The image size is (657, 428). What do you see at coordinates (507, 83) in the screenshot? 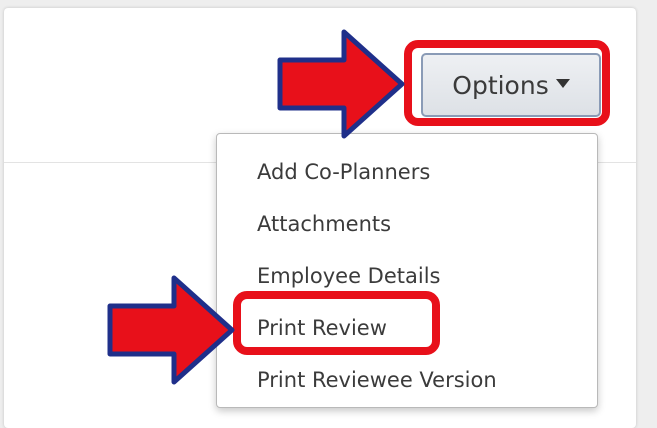
I see `options-highlight-box` at bounding box center [507, 83].